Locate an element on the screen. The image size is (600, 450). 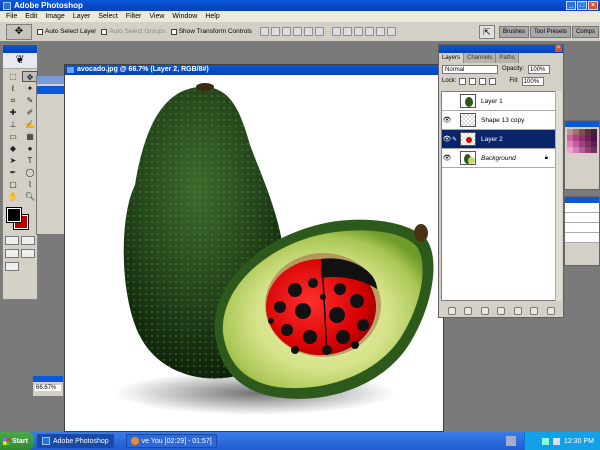
distribute-right-icon is located at coordinates (392, 31).